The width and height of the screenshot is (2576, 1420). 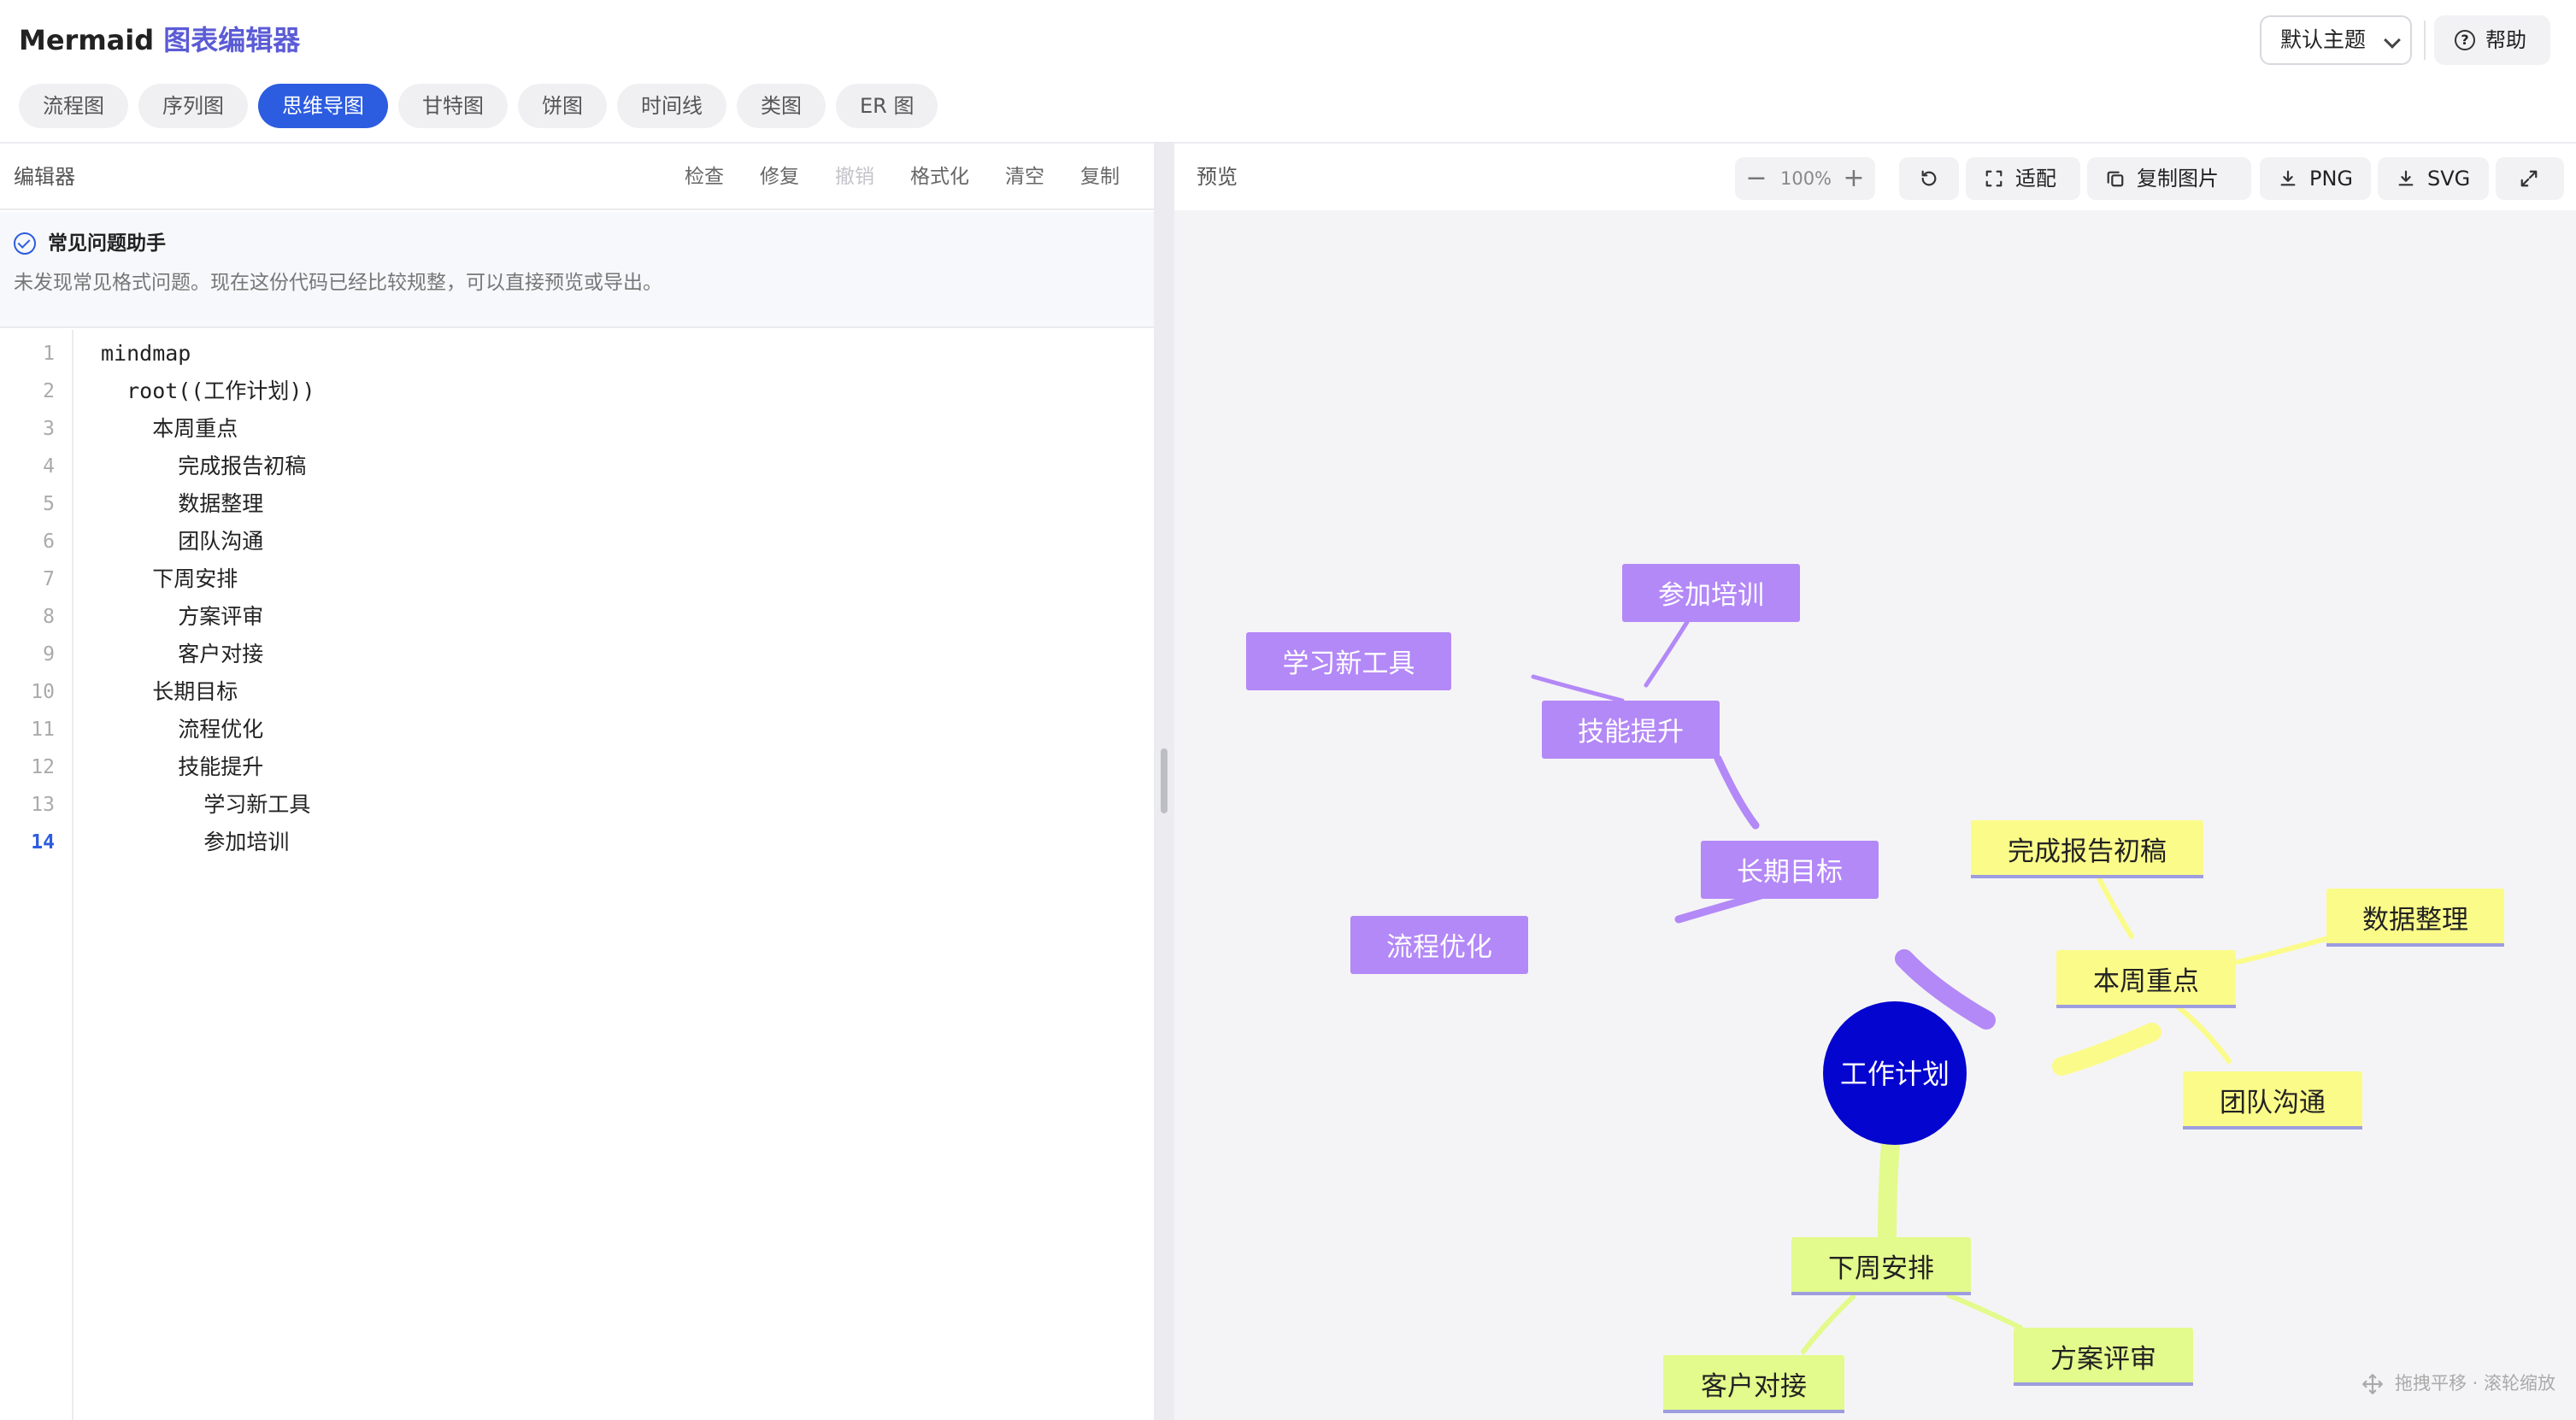 What do you see at coordinates (2035, 179) in the screenshot?
I see `fit-button-label: 适配` at bounding box center [2035, 179].